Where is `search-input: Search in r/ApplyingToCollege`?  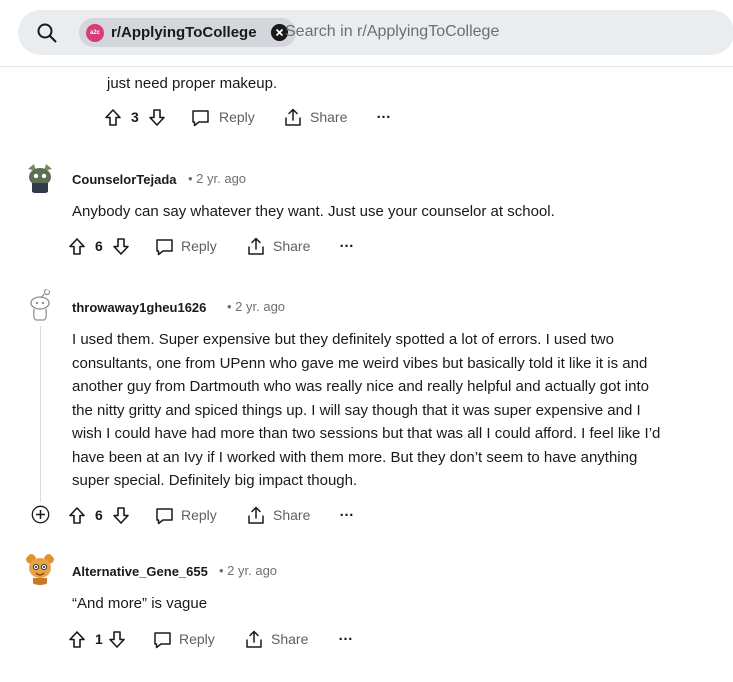
search-input: Search in r/ApplyingToCollege is located at coordinates (392, 32).